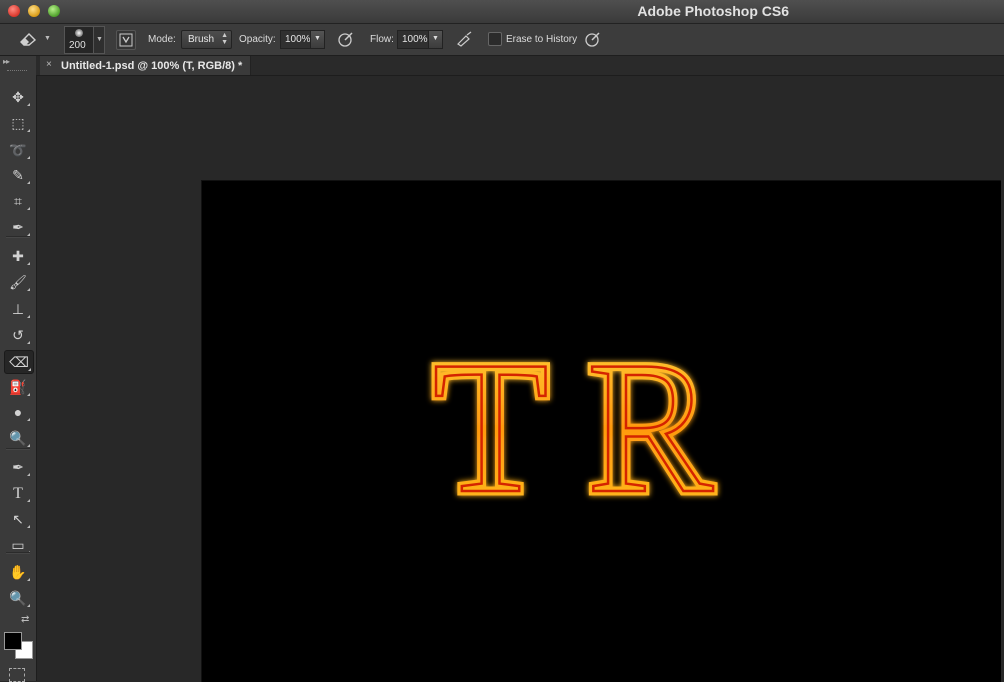 The width and height of the screenshot is (1004, 682). I want to click on type-tool-icon: T, so click(18, 493).